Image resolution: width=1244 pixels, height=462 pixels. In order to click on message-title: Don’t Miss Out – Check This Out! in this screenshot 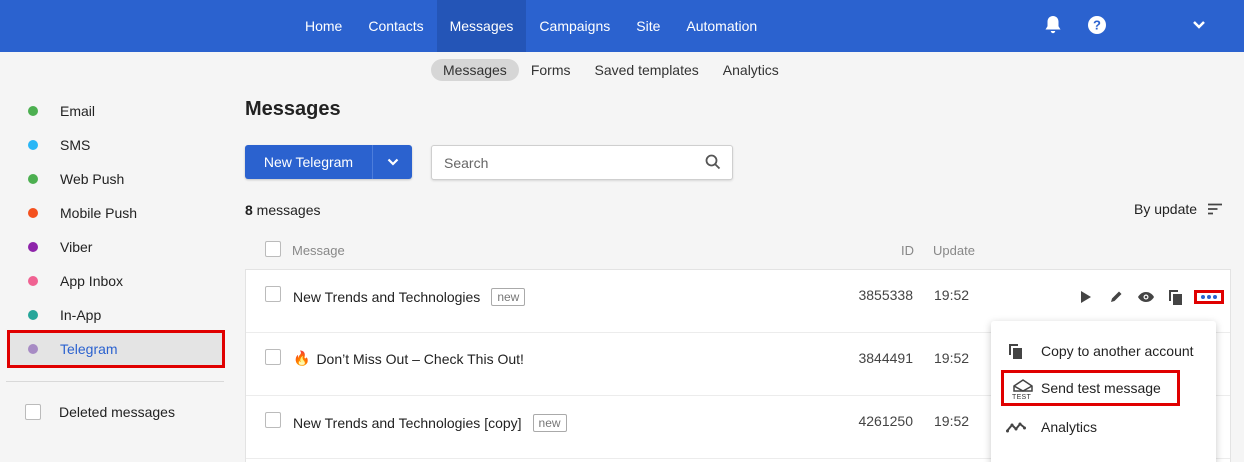, I will do `click(420, 358)`.